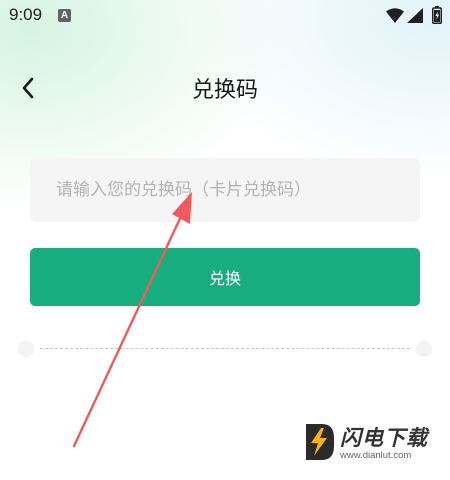 This screenshot has width=450, height=480. What do you see at coordinates (437, 15) in the screenshot?
I see `battery-icon` at bounding box center [437, 15].